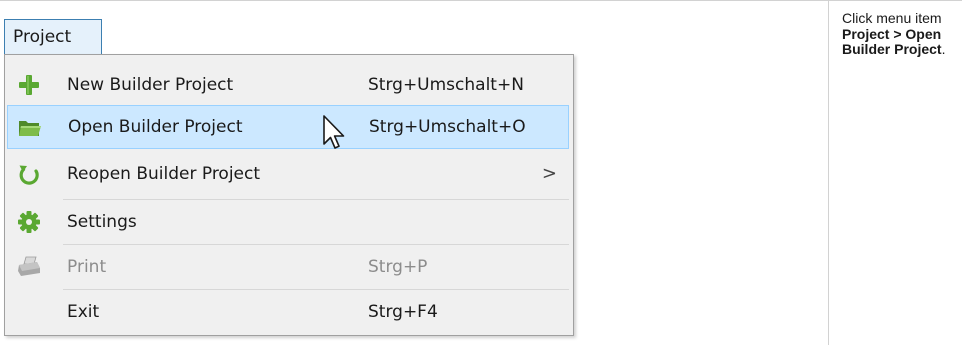 The width and height of the screenshot is (962, 345). Describe the element at coordinates (102, 222) in the screenshot. I see `menu-item-label: Settings` at that location.